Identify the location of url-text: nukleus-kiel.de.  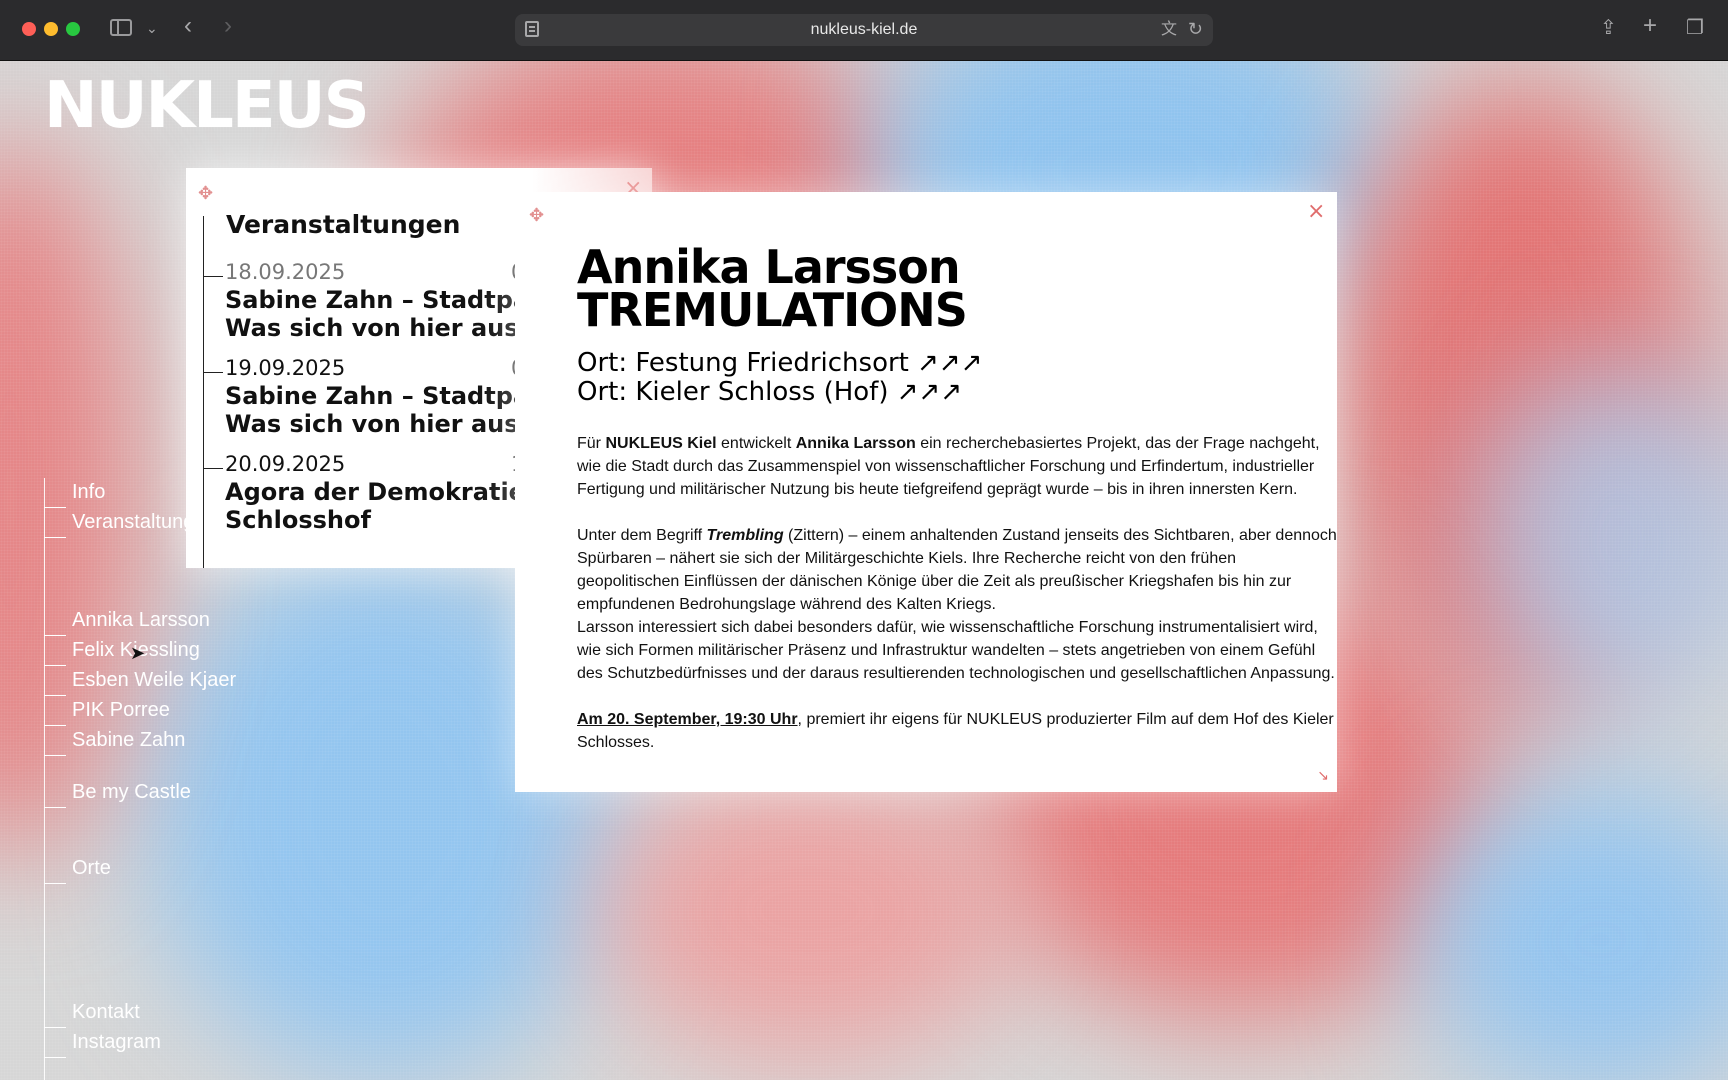
(864, 29).